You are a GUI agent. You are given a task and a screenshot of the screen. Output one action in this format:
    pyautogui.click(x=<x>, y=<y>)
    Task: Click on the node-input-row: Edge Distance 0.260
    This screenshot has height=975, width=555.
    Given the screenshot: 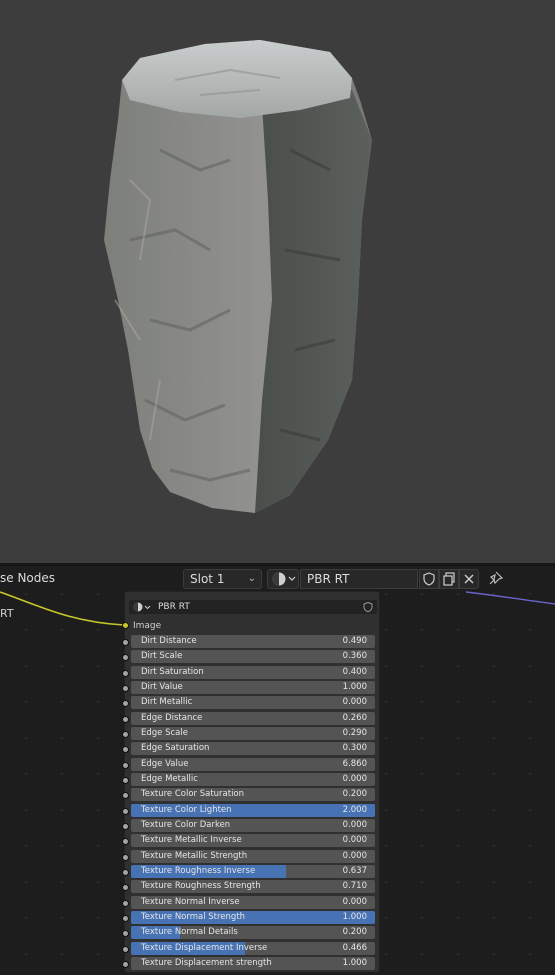 What is the action you would take?
    pyautogui.click(x=251, y=719)
    